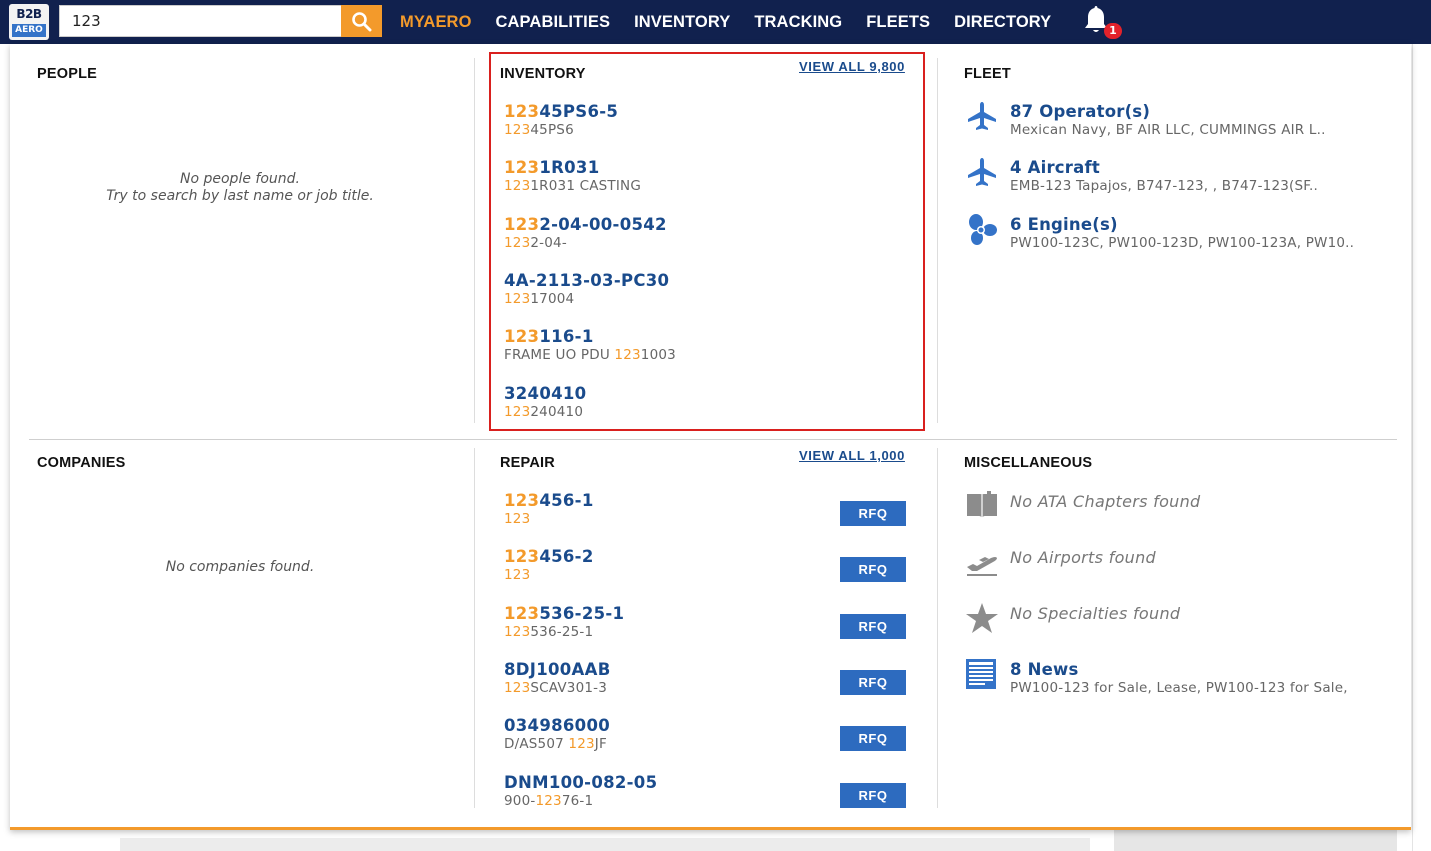 The width and height of the screenshot is (1431, 851). Describe the element at coordinates (580, 801) in the screenshot. I see `part-description: 900-12376-1` at that location.